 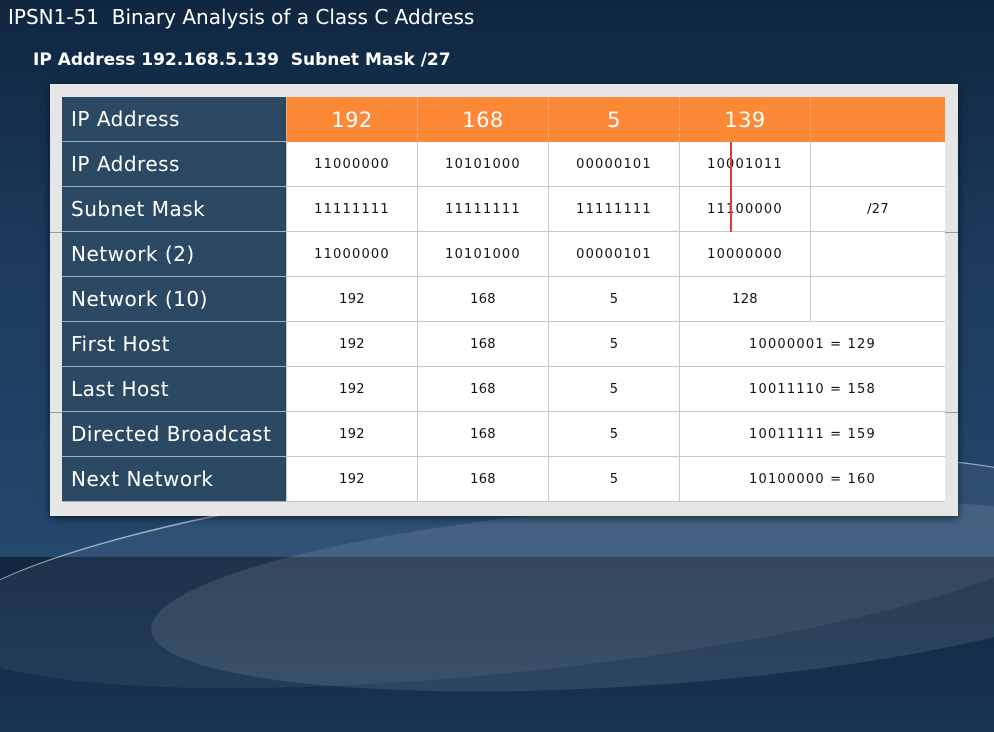 I want to click on row-label: Last Host, so click(x=174, y=389).